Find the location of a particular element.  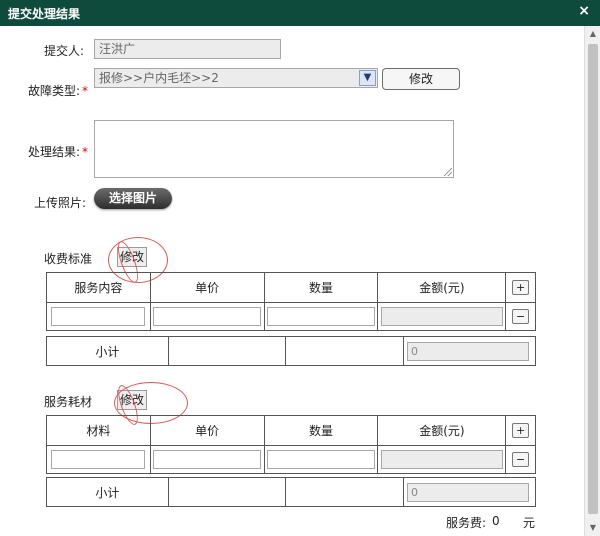

service-fee-label: 服务费: is located at coordinates (466, 523).